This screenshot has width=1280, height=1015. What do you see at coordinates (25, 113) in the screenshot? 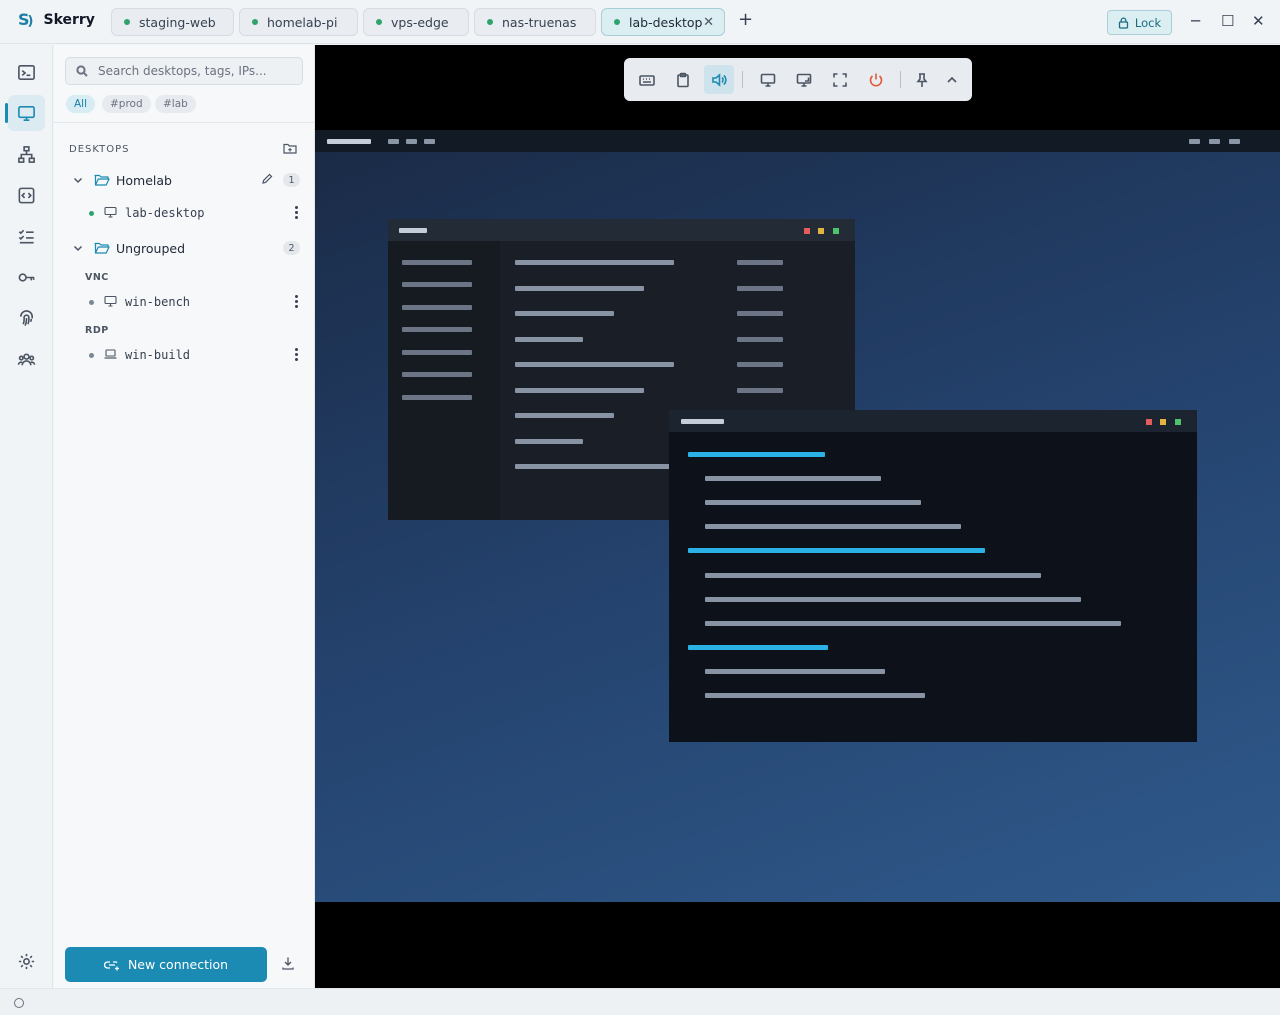
I see `desktop-icon` at bounding box center [25, 113].